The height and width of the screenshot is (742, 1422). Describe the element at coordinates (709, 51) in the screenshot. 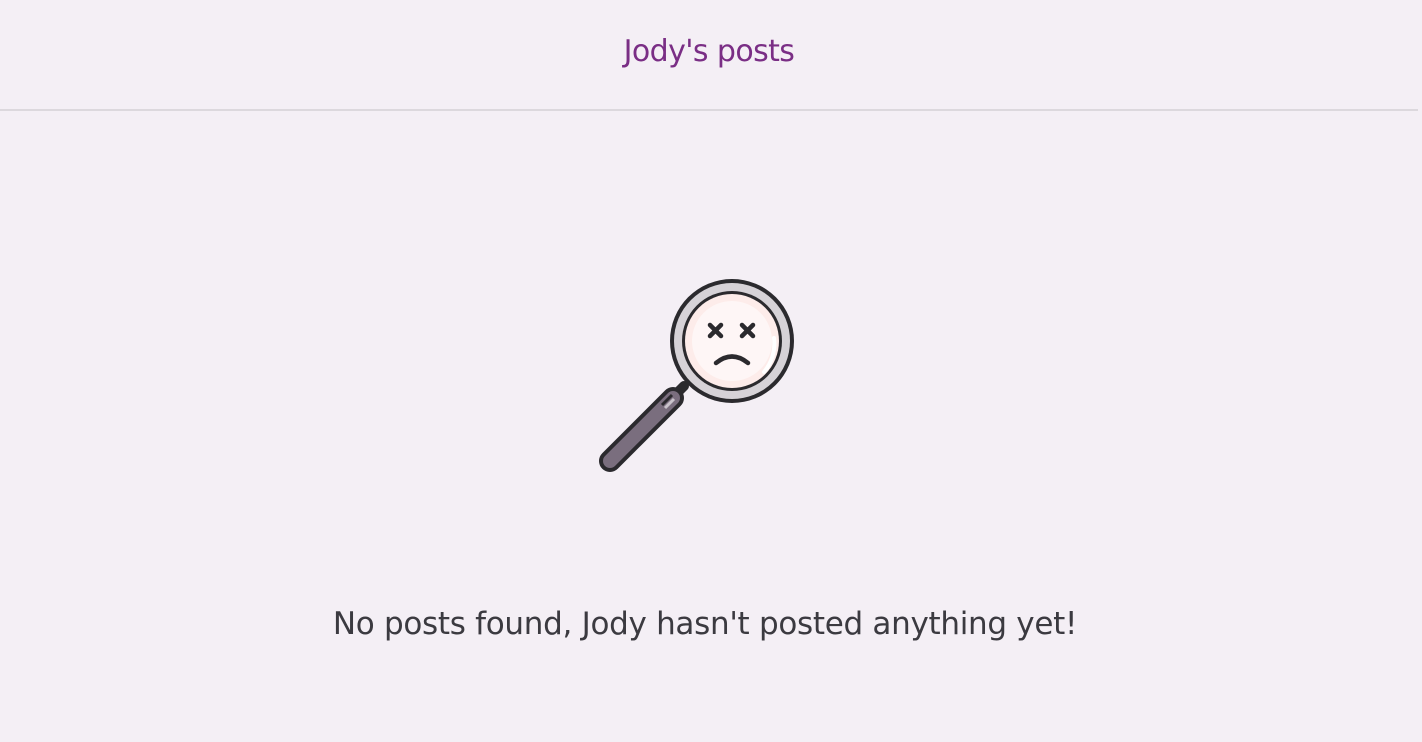

I see `page-title: Jody's posts` at that location.